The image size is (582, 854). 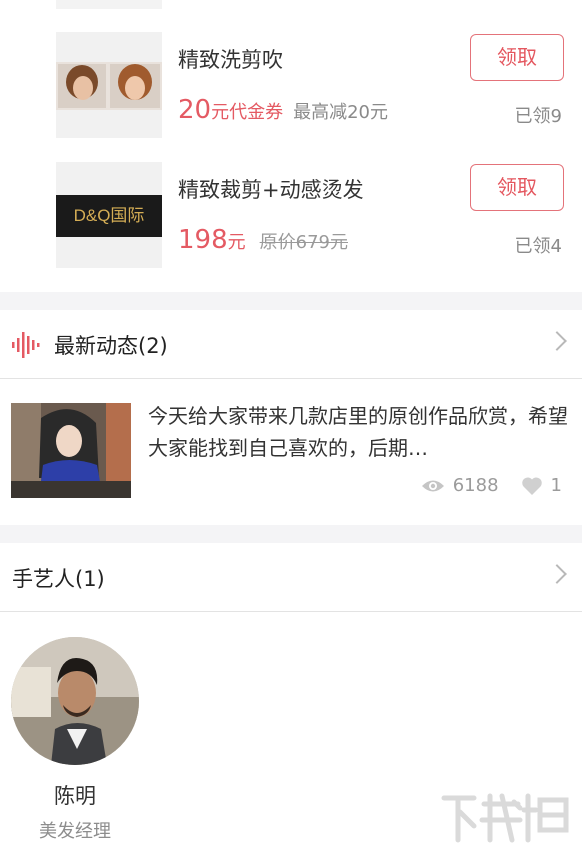 What do you see at coordinates (71, 450) in the screenshot?
I see `post-image` at bounding box center [71, 450].